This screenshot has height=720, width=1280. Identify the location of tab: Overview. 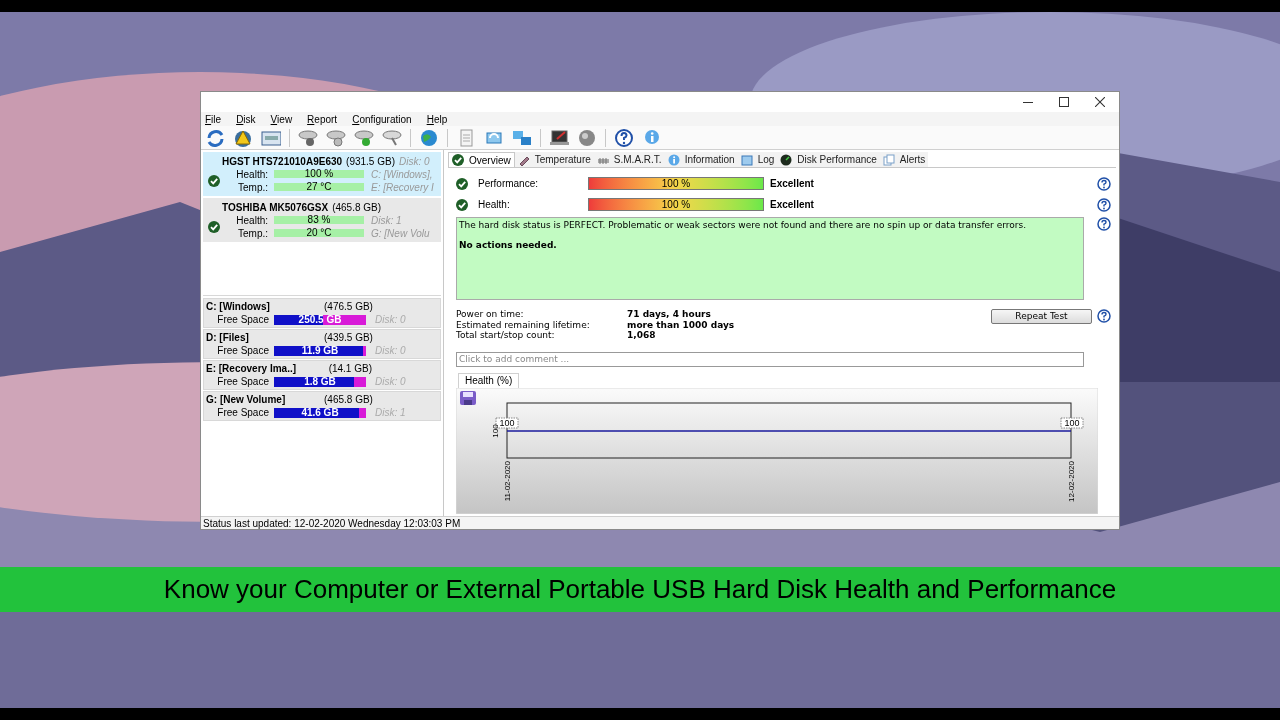
(481, 159).